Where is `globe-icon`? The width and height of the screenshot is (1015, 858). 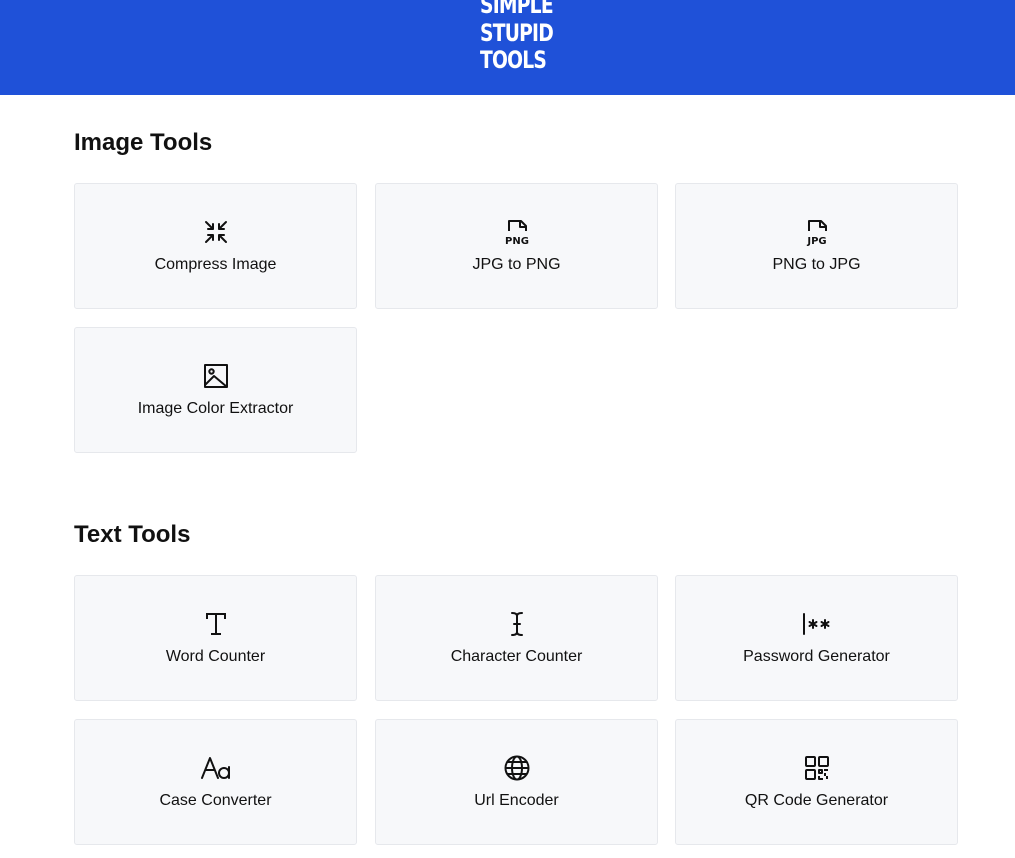 globe-icon is located at coordinates (517, 768).